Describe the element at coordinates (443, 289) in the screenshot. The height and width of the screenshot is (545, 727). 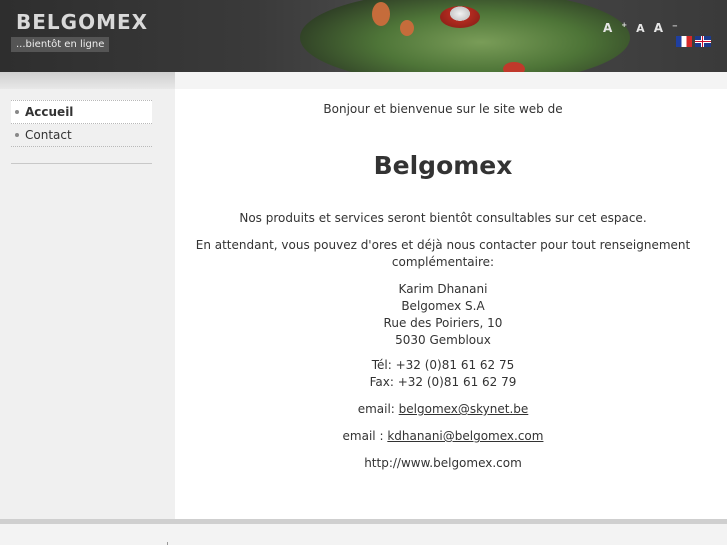
I see `contact-name: Karim Dhanani` at that location.